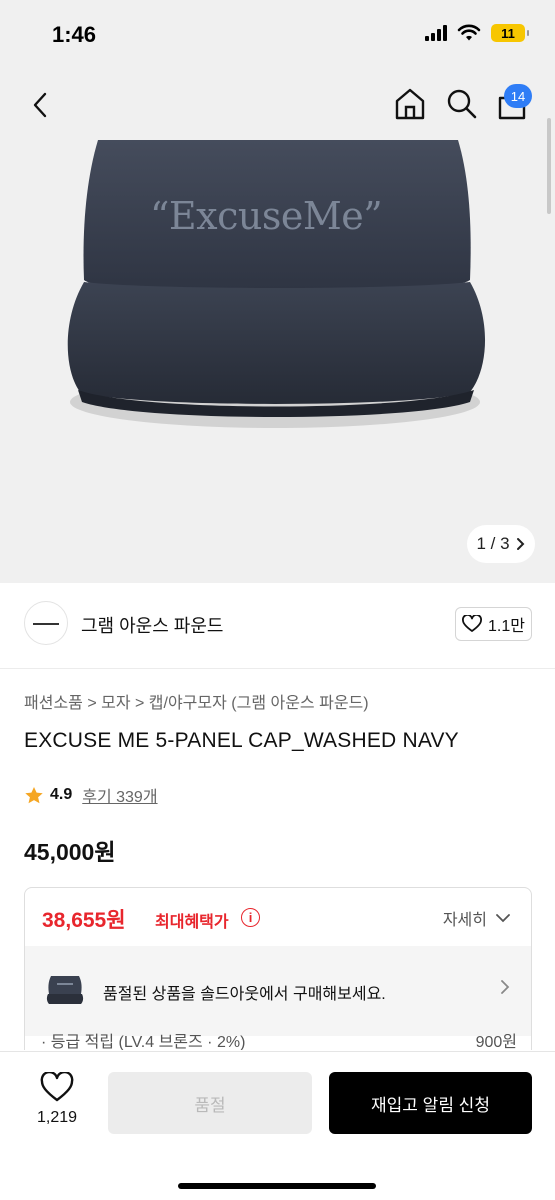  What do you see at coordinates (277, 668) in the screenshot?
I see `divider` at bounding box center [277, 668].